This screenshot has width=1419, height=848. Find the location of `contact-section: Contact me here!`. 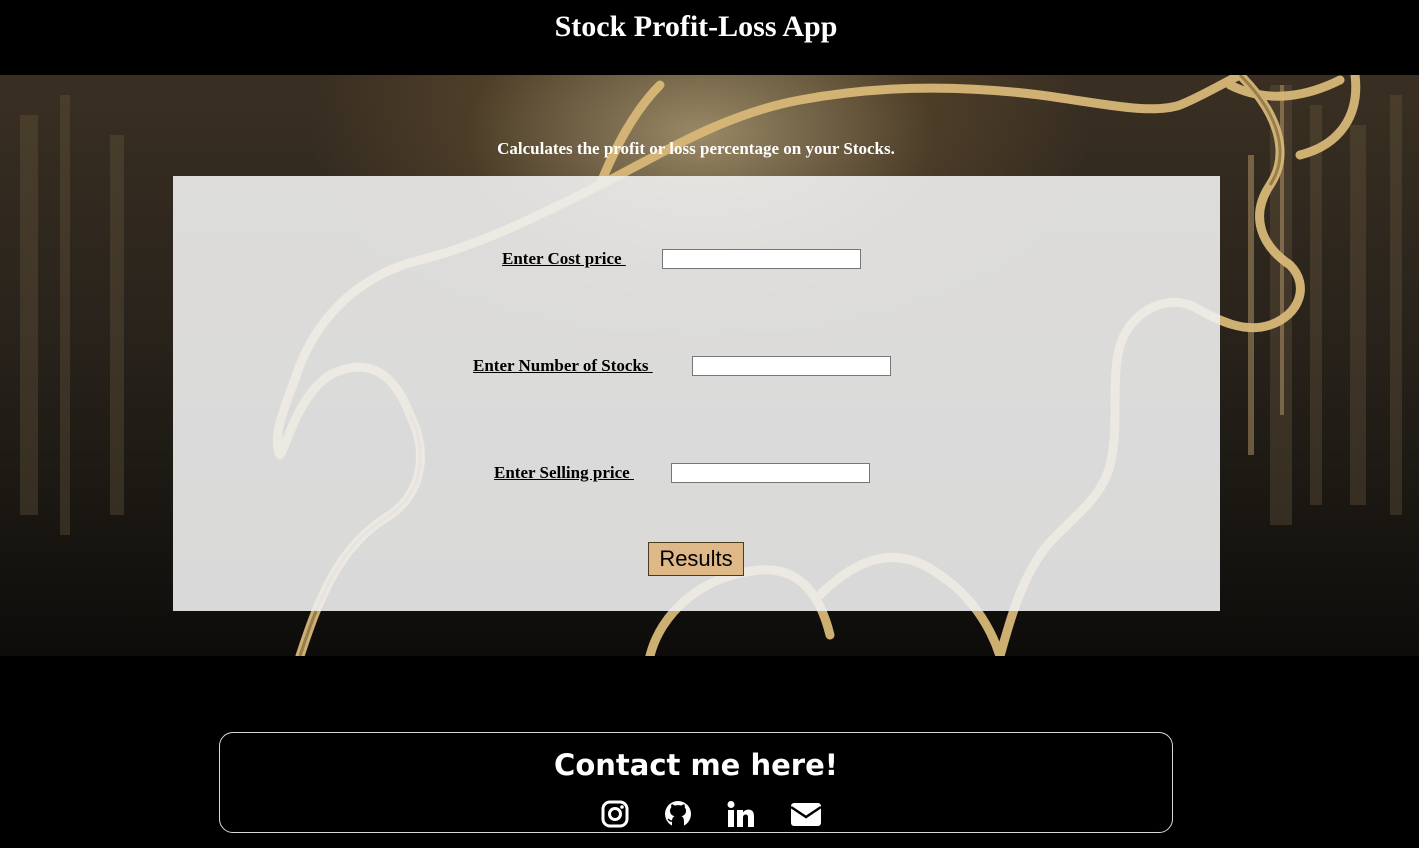

contact-section: Contact me here! is located at coordinates (696, 782).